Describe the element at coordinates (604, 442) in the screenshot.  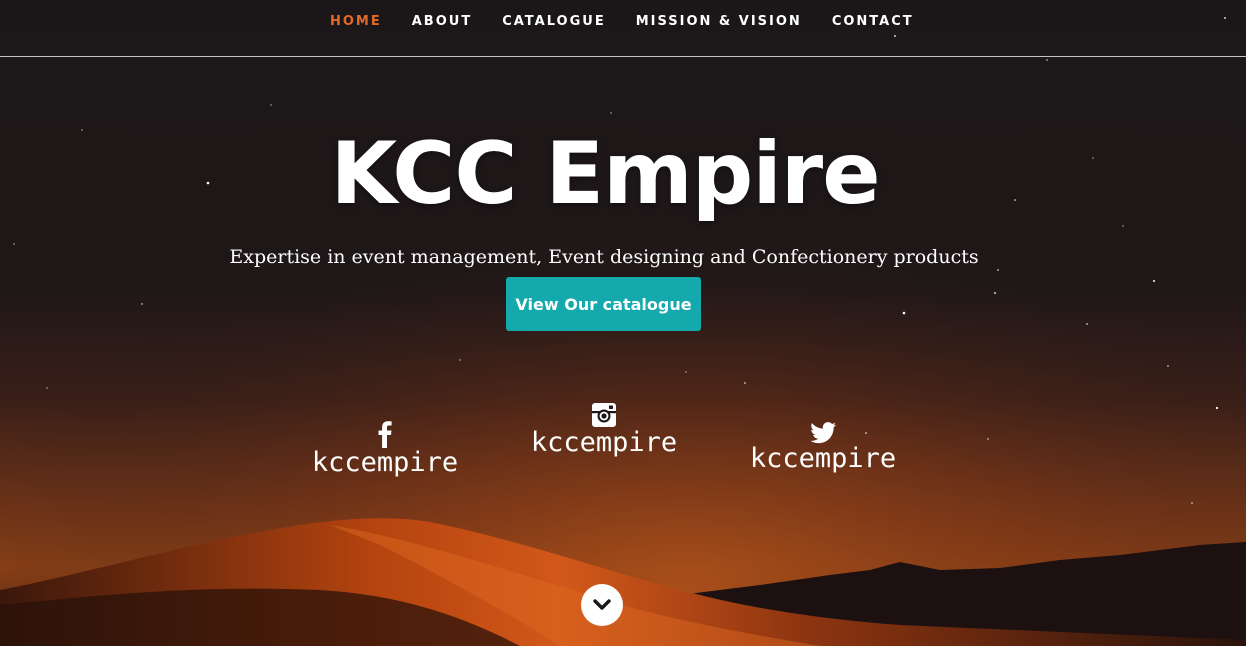
I see `instagram-handle: kccempire` at that location.